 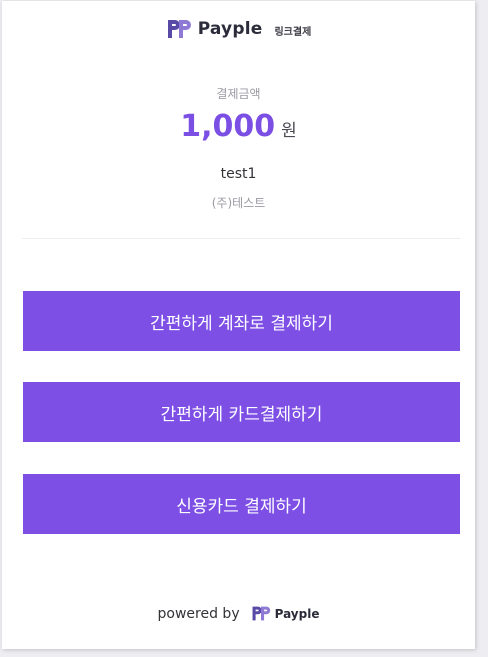 I want to click on payple-logo-icon, so click(x=179, y=29).